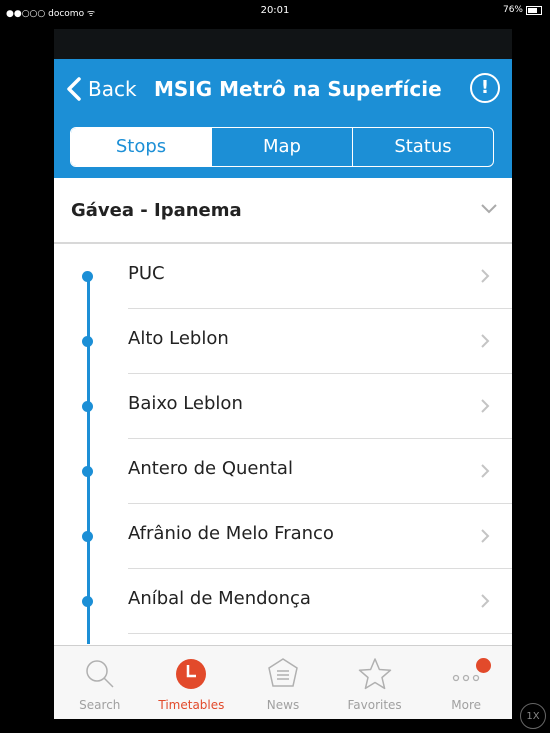 The width and height of the screenshot is (550, 733). I want to click on back-button: Back, so click(101, 89).